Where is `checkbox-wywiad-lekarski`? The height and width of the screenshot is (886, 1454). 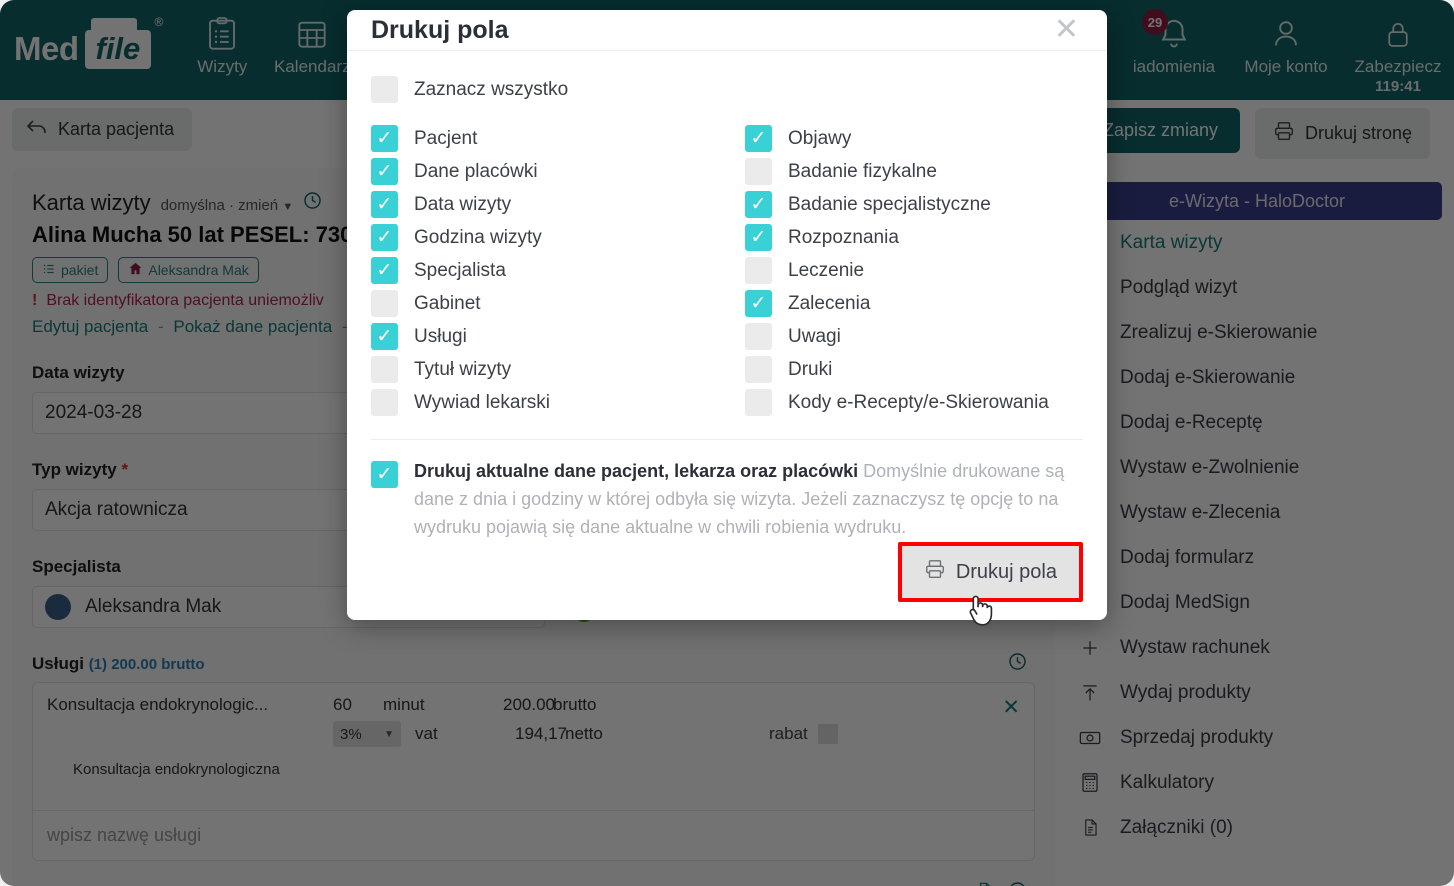 checkbox-wywiad-lekarski is located at coordinates (384, 403).